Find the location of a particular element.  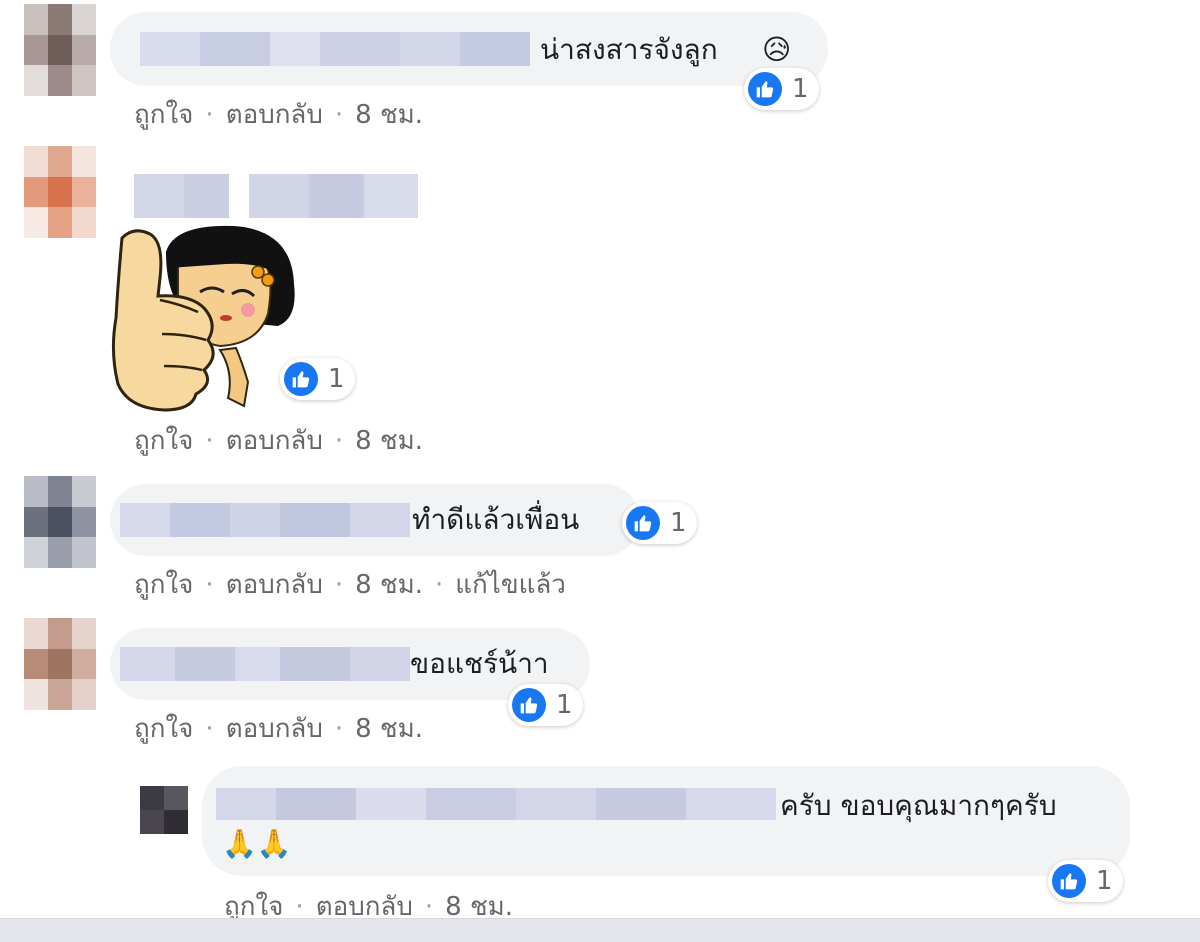

reply-text: ครับ ขอบคุณมากๆครับ is located at coordinates (918, 805).